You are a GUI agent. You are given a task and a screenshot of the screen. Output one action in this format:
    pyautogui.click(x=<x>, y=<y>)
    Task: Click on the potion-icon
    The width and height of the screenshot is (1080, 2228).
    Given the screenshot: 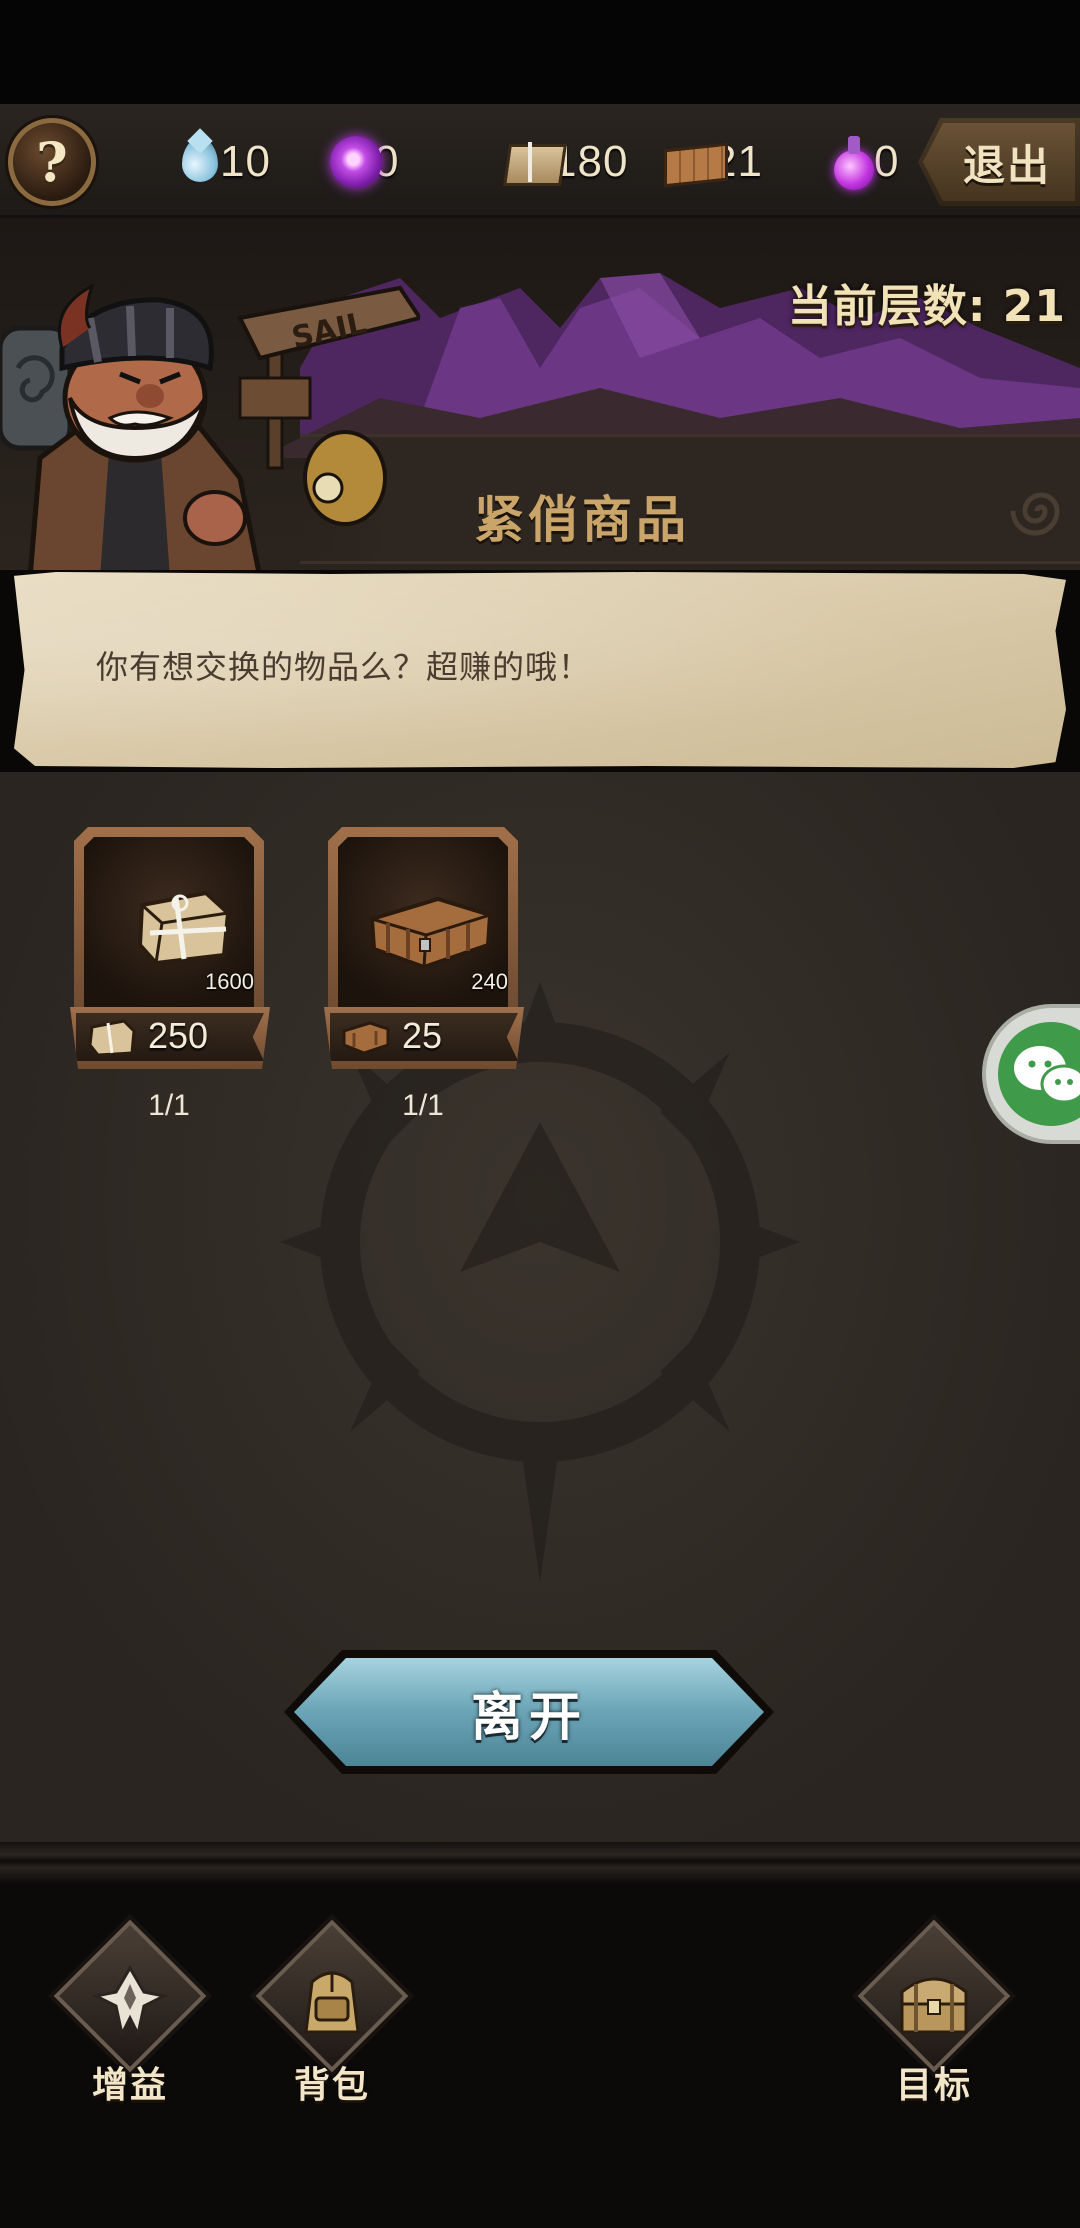 What is the action you would take?
    pyautogui.click(x=853, y=162)
    